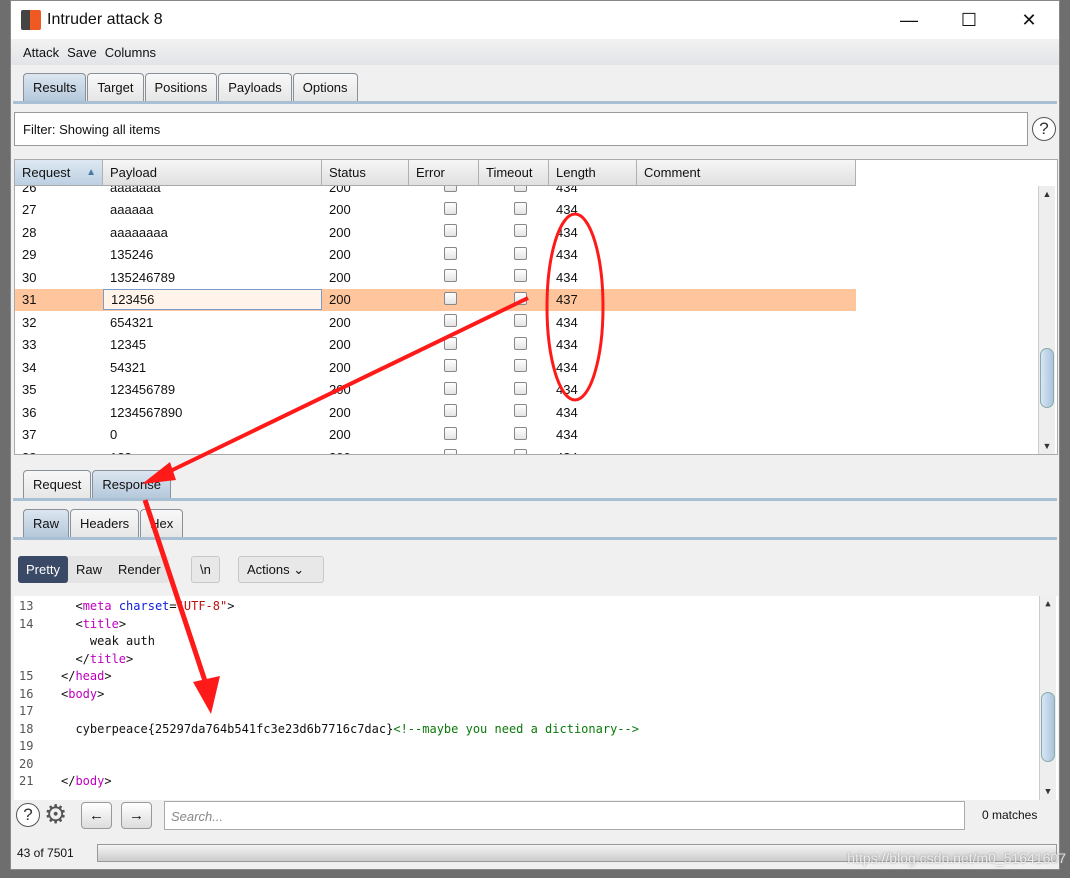 The height and width of the screenshot is (878, 1070). Describe the element at coordinates (89, 569) in the screenshot. I see `raw-button: Raw` at that location.